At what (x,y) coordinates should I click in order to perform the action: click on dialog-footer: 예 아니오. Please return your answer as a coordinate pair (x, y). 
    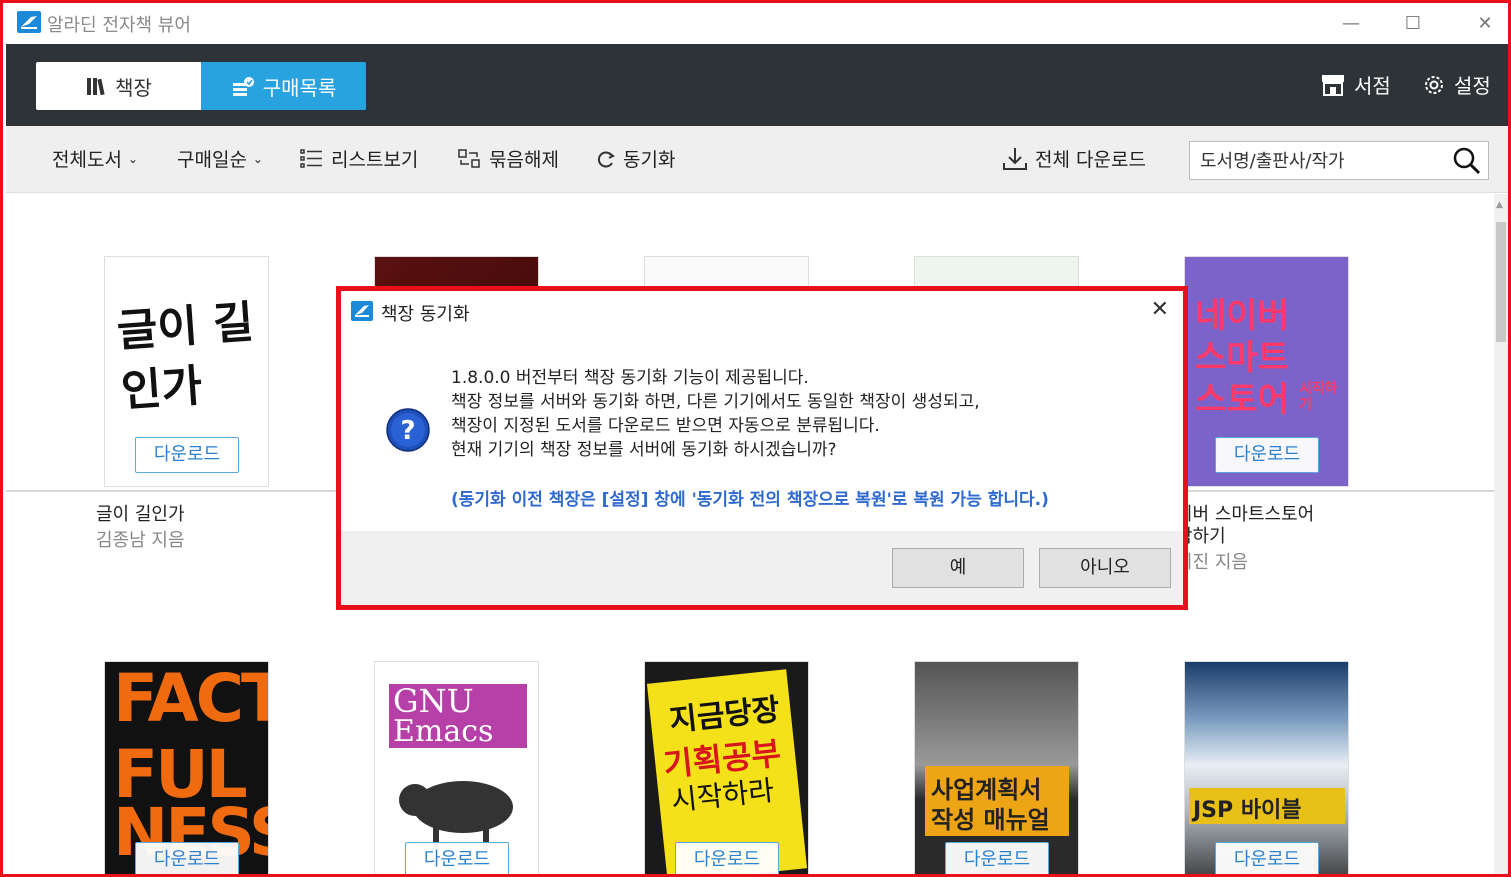
    Looking at the image, I should click on (762, 568).